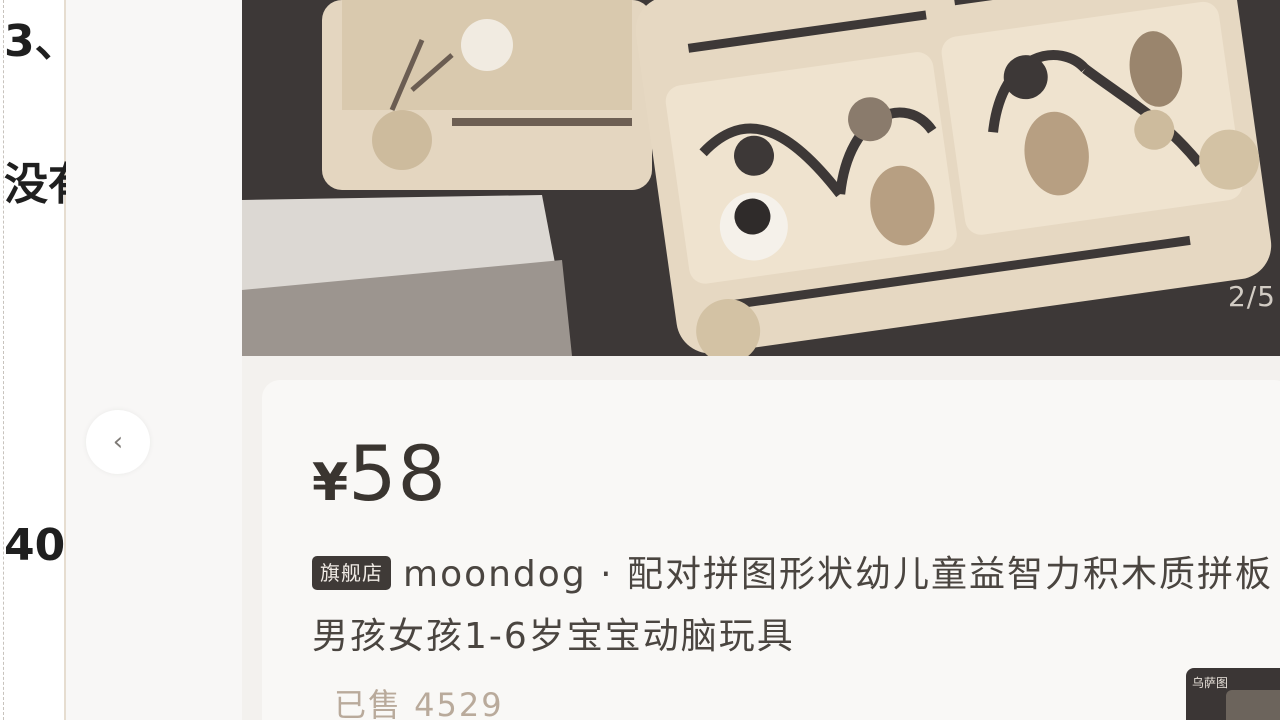 The height and width of the screenshot is (720, 1280). I want to click on price-value: 58, so click(397, 473).